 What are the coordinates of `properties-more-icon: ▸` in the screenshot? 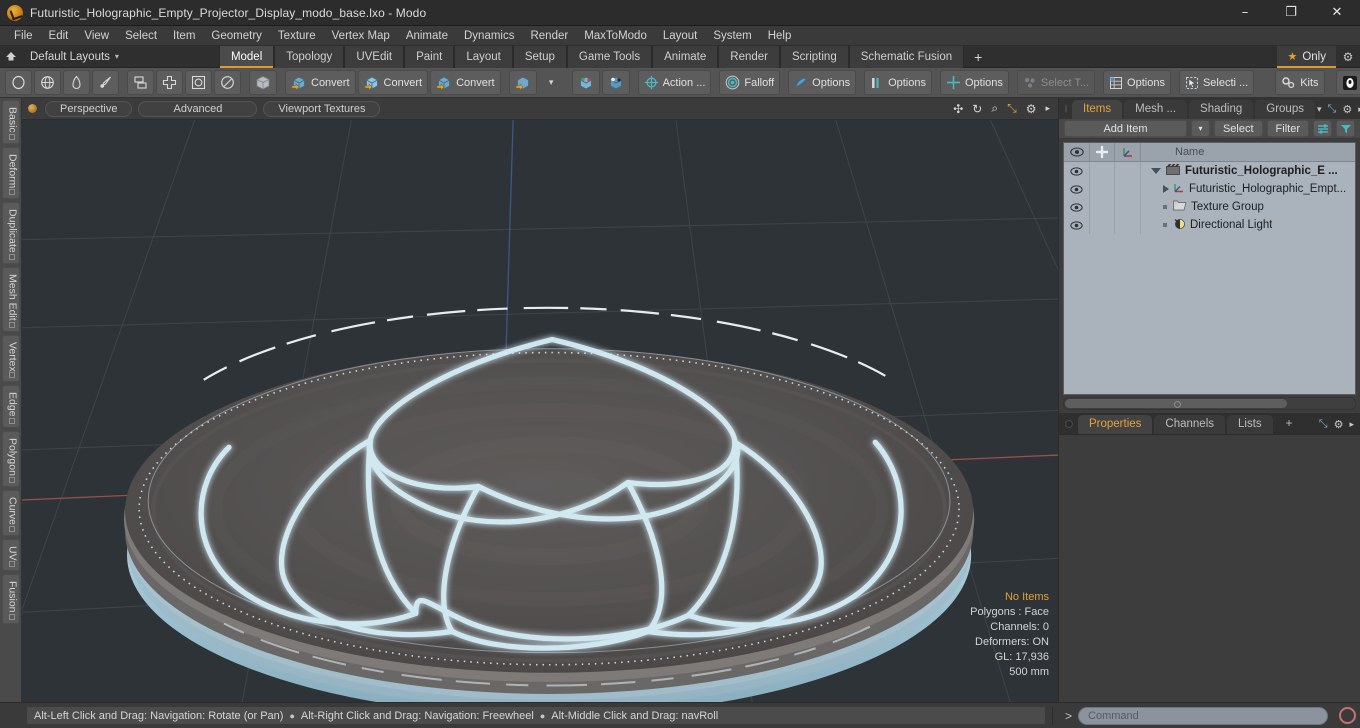 It's located at (1351, 424).